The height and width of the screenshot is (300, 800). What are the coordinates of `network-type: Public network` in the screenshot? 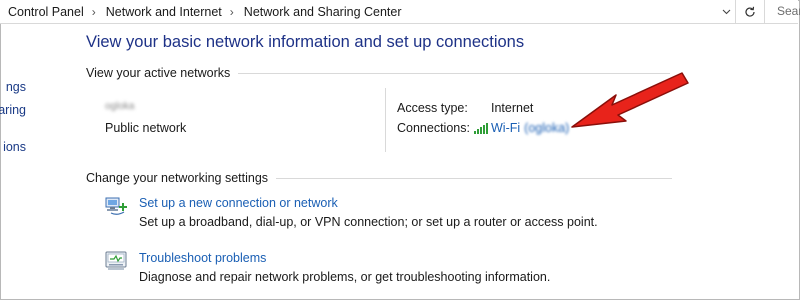 It's located at (145, 128).